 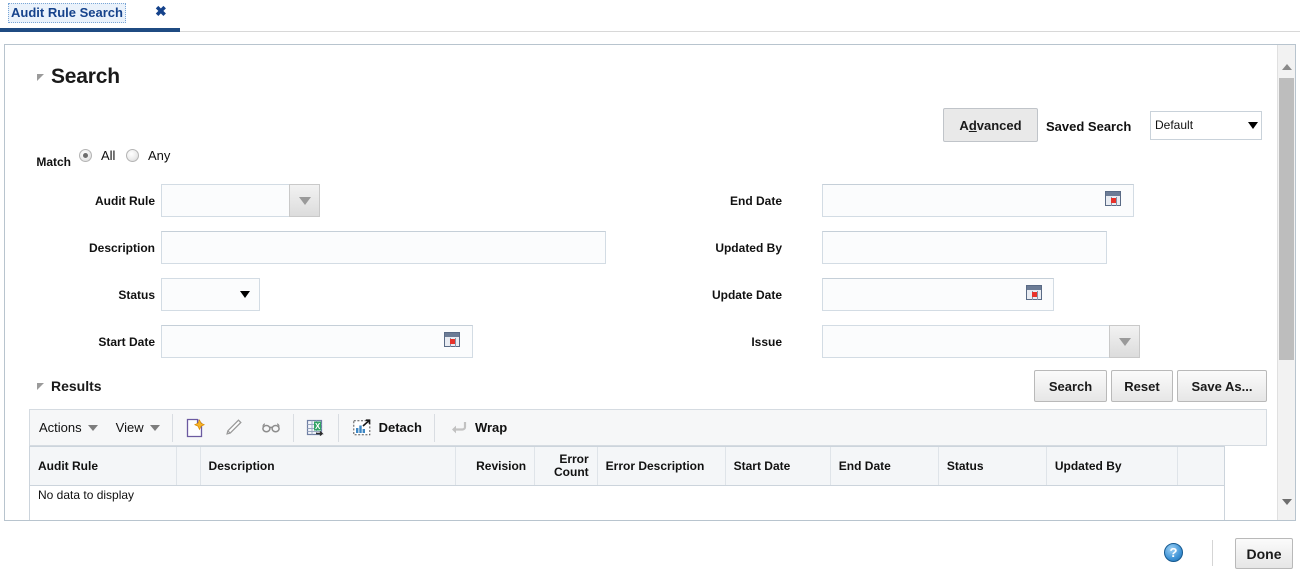 I want to click on edit-pencil-icon, so click(x=233, y=426).